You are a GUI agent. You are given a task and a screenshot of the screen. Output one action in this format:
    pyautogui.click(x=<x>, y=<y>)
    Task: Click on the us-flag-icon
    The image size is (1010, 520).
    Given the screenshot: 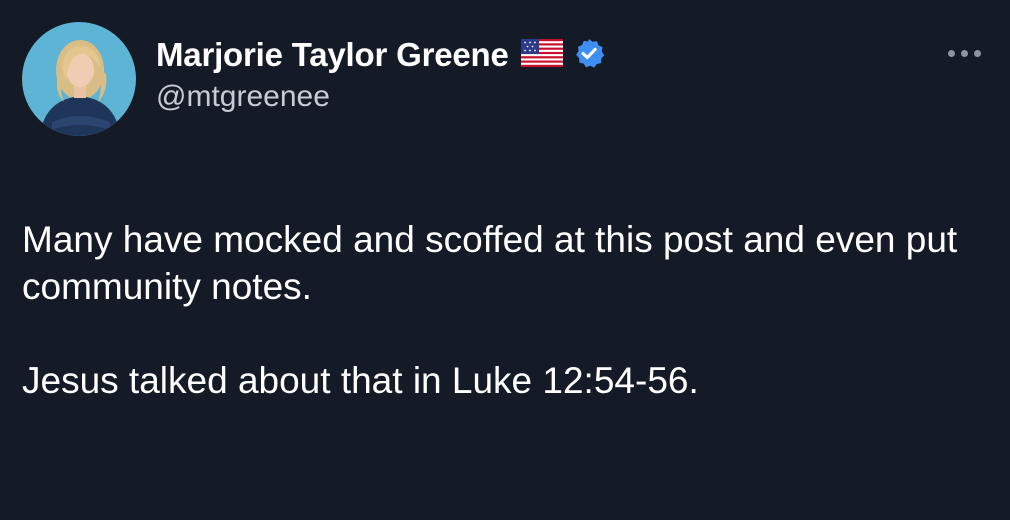 What is the action you would take?
    pyautogui.click(x=541, y=55)
    